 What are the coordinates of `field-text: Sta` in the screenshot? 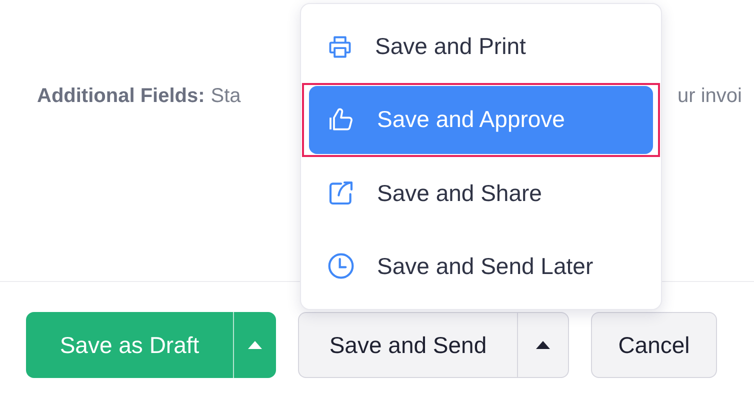 It's located at (225, 96).